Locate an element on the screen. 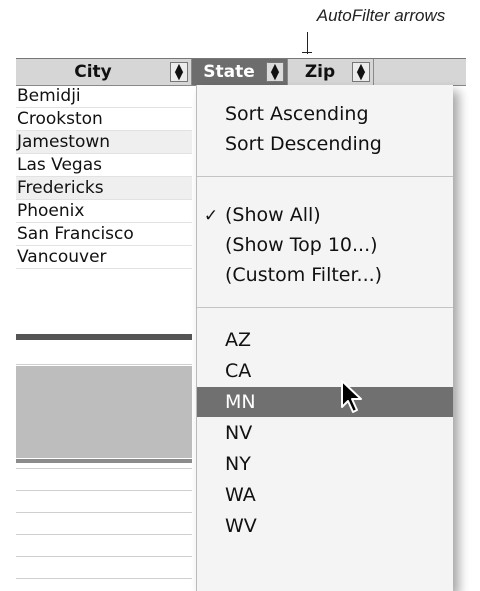 The height and width of the screenshot is (591, 480). menu-item-value: WA is located at coordinates (325, 495).